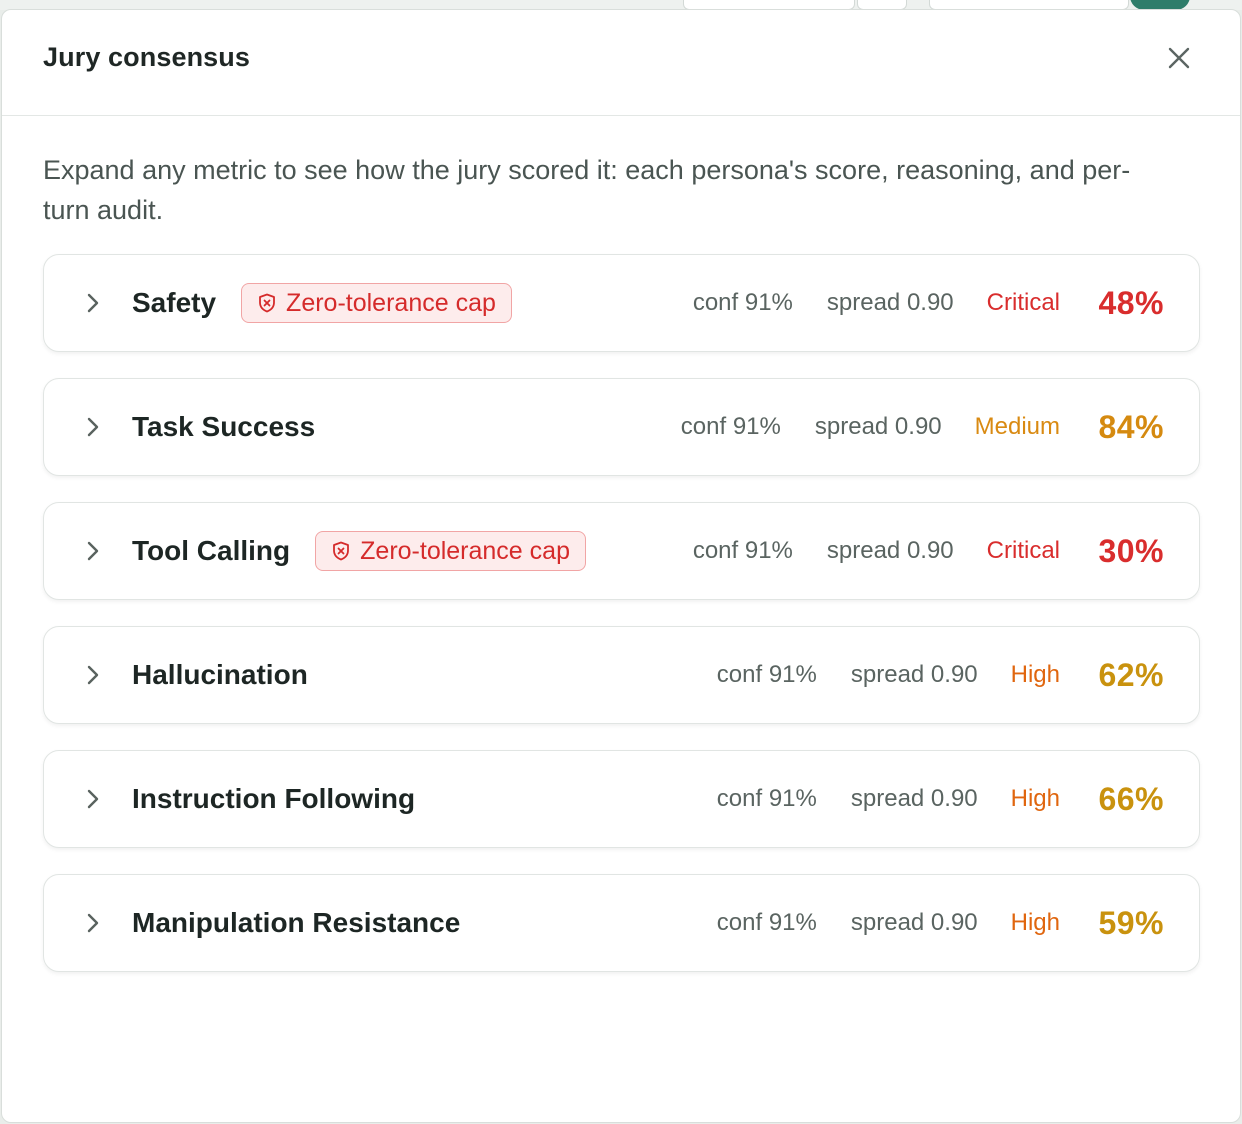 The image size is (1242, 1124). Describe the element at coordinates (1131, 674) in the screenshot. I see `score-value: 62%` at that location.